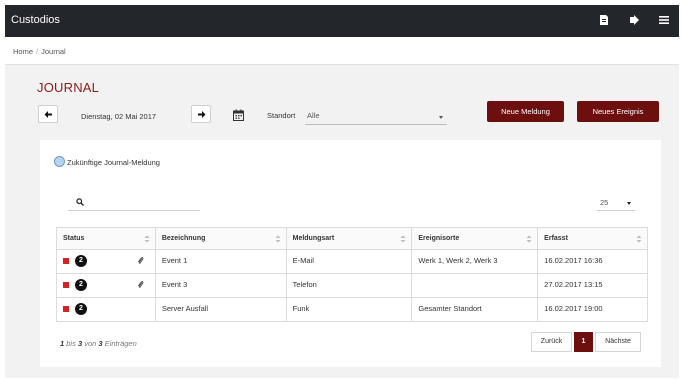 Image resolution: width=681 pixels, height=380 pixels. Describe the element at coordinates (119, 116) in the screenshot. I see `current-date: Dienstag, 02 Mai 2017` at that location.